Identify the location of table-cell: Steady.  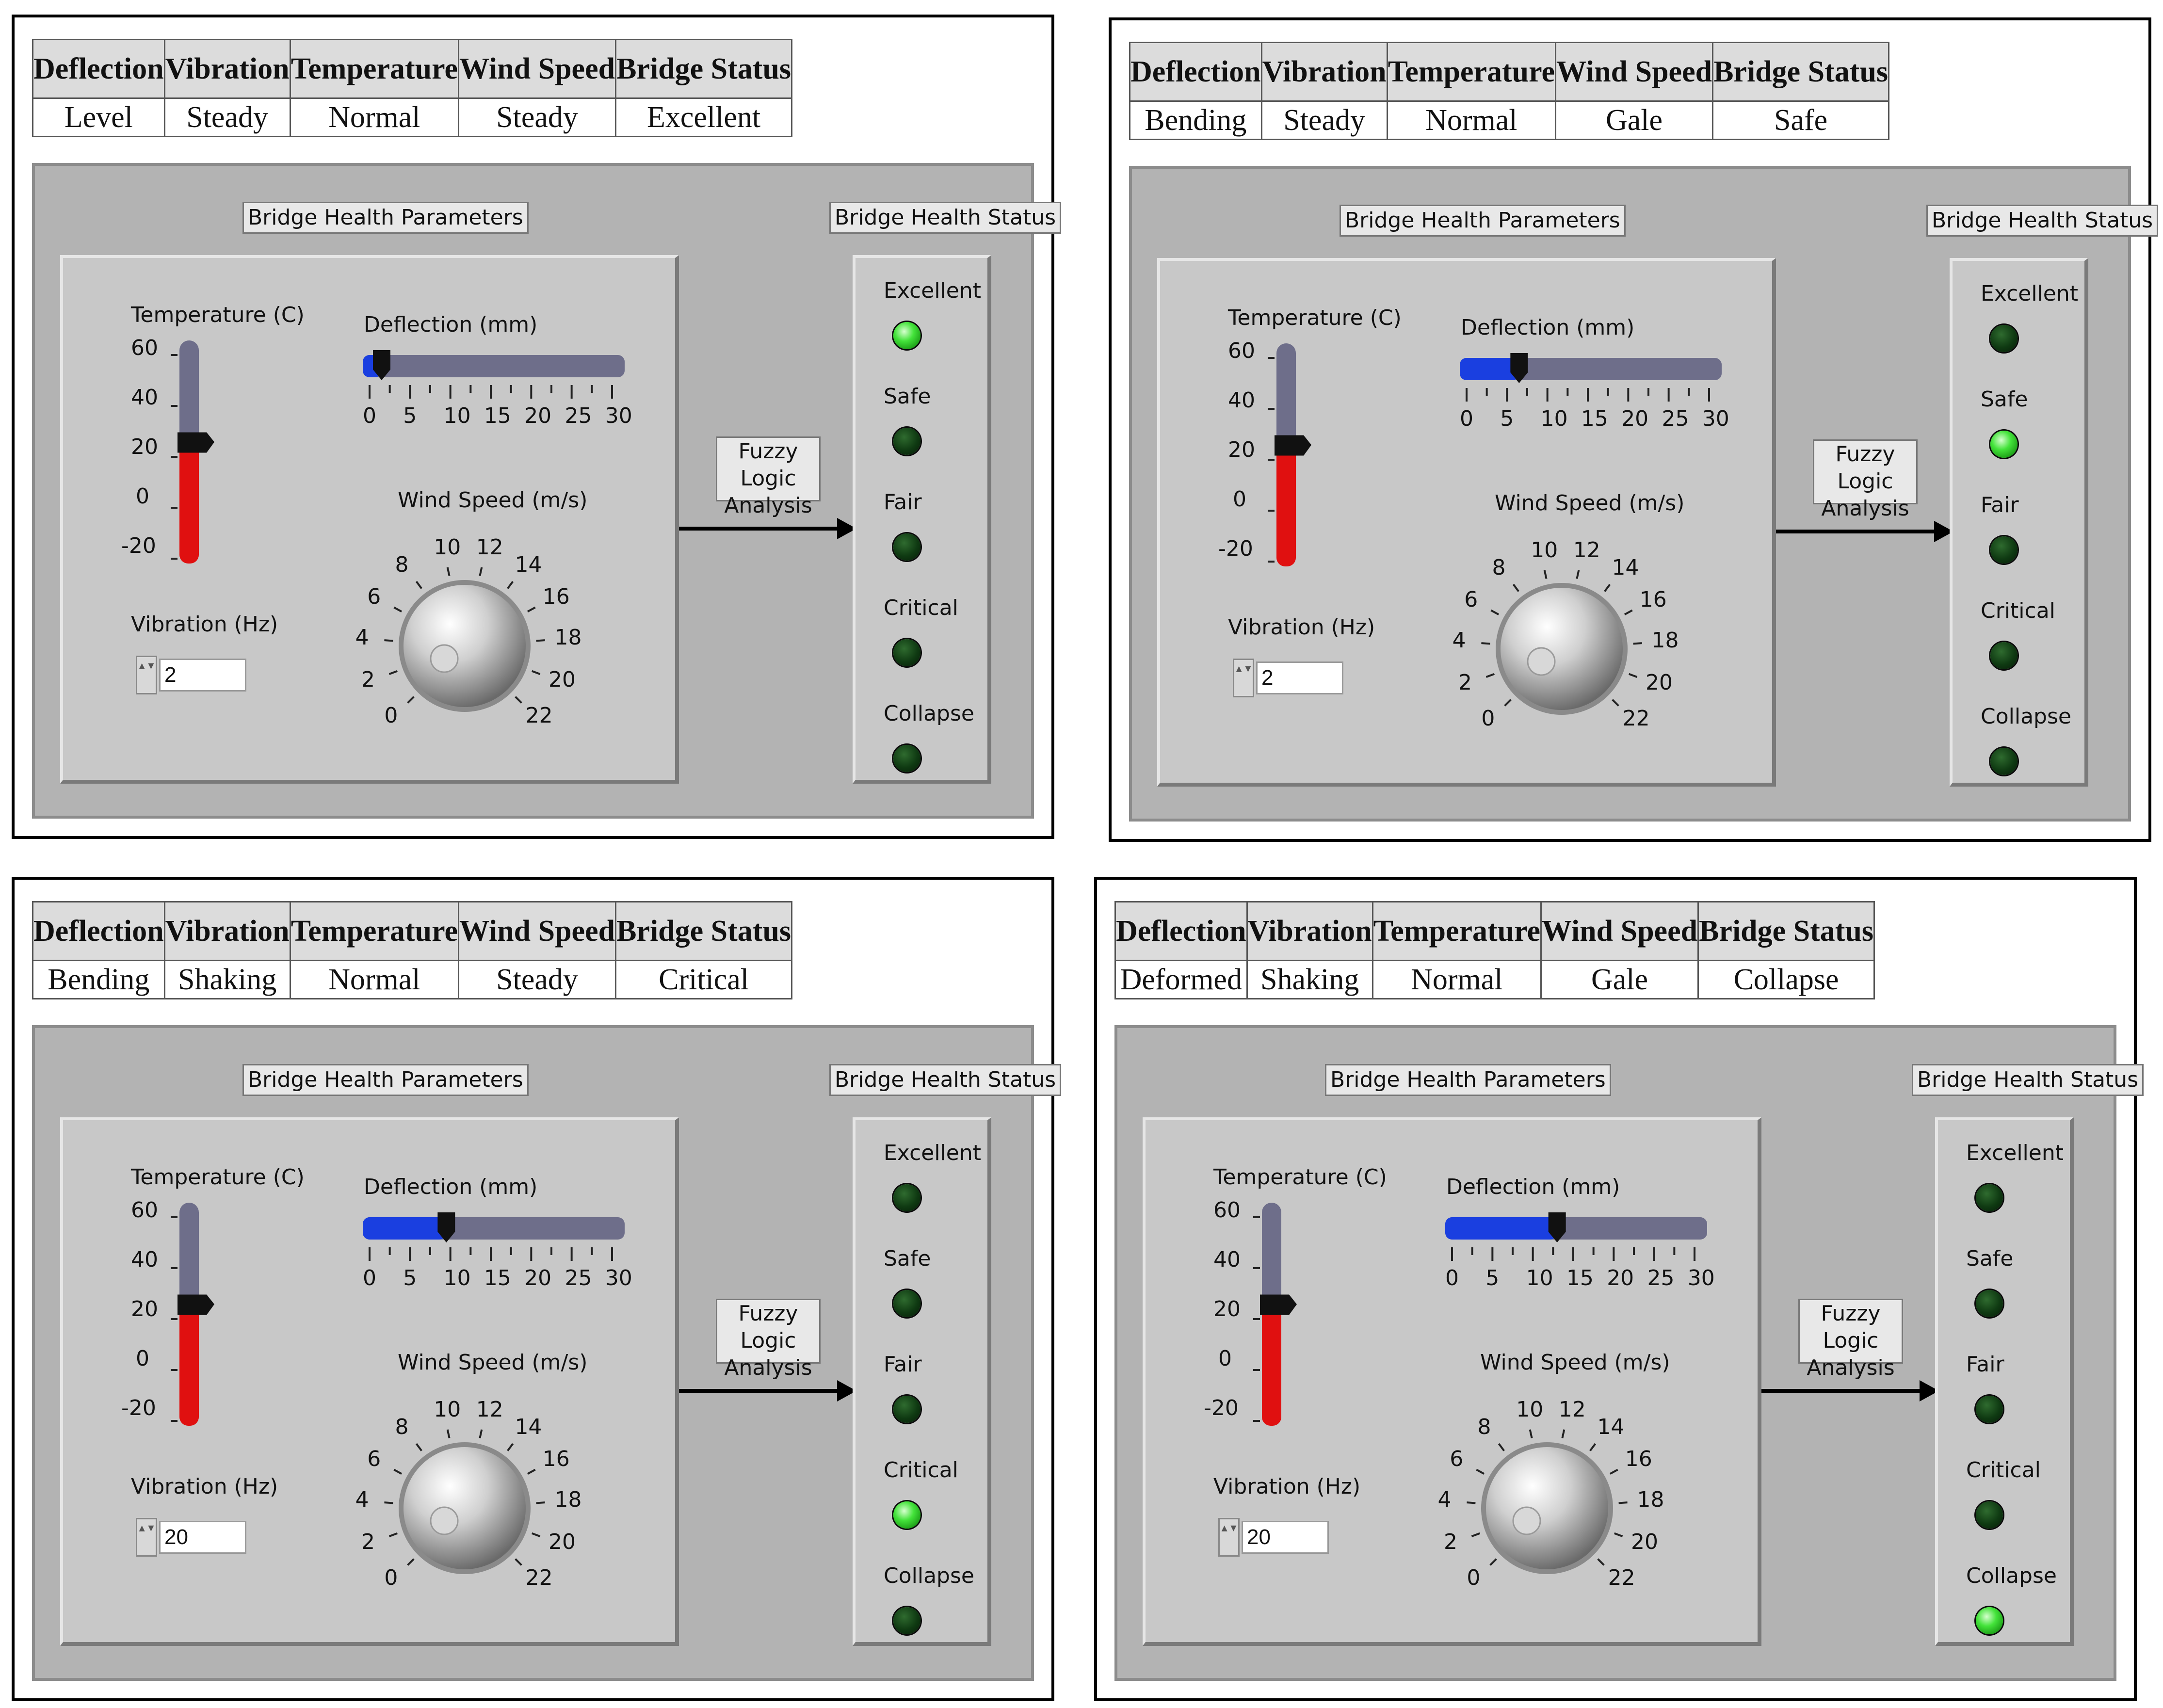
(1324, 120).